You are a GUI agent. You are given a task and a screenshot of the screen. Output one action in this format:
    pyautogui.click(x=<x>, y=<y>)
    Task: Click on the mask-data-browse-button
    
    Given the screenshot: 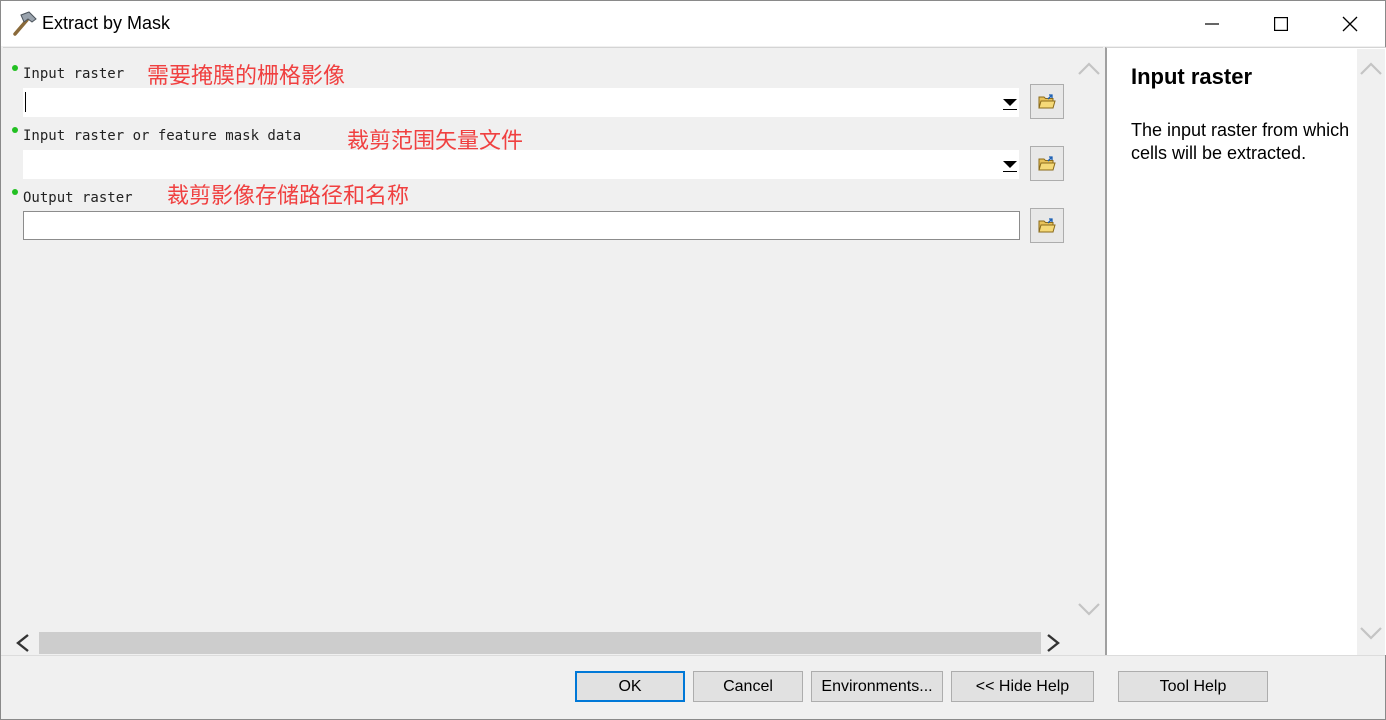 What is the action you would take?
    pyautogui.click(x=1047, y=163)
    